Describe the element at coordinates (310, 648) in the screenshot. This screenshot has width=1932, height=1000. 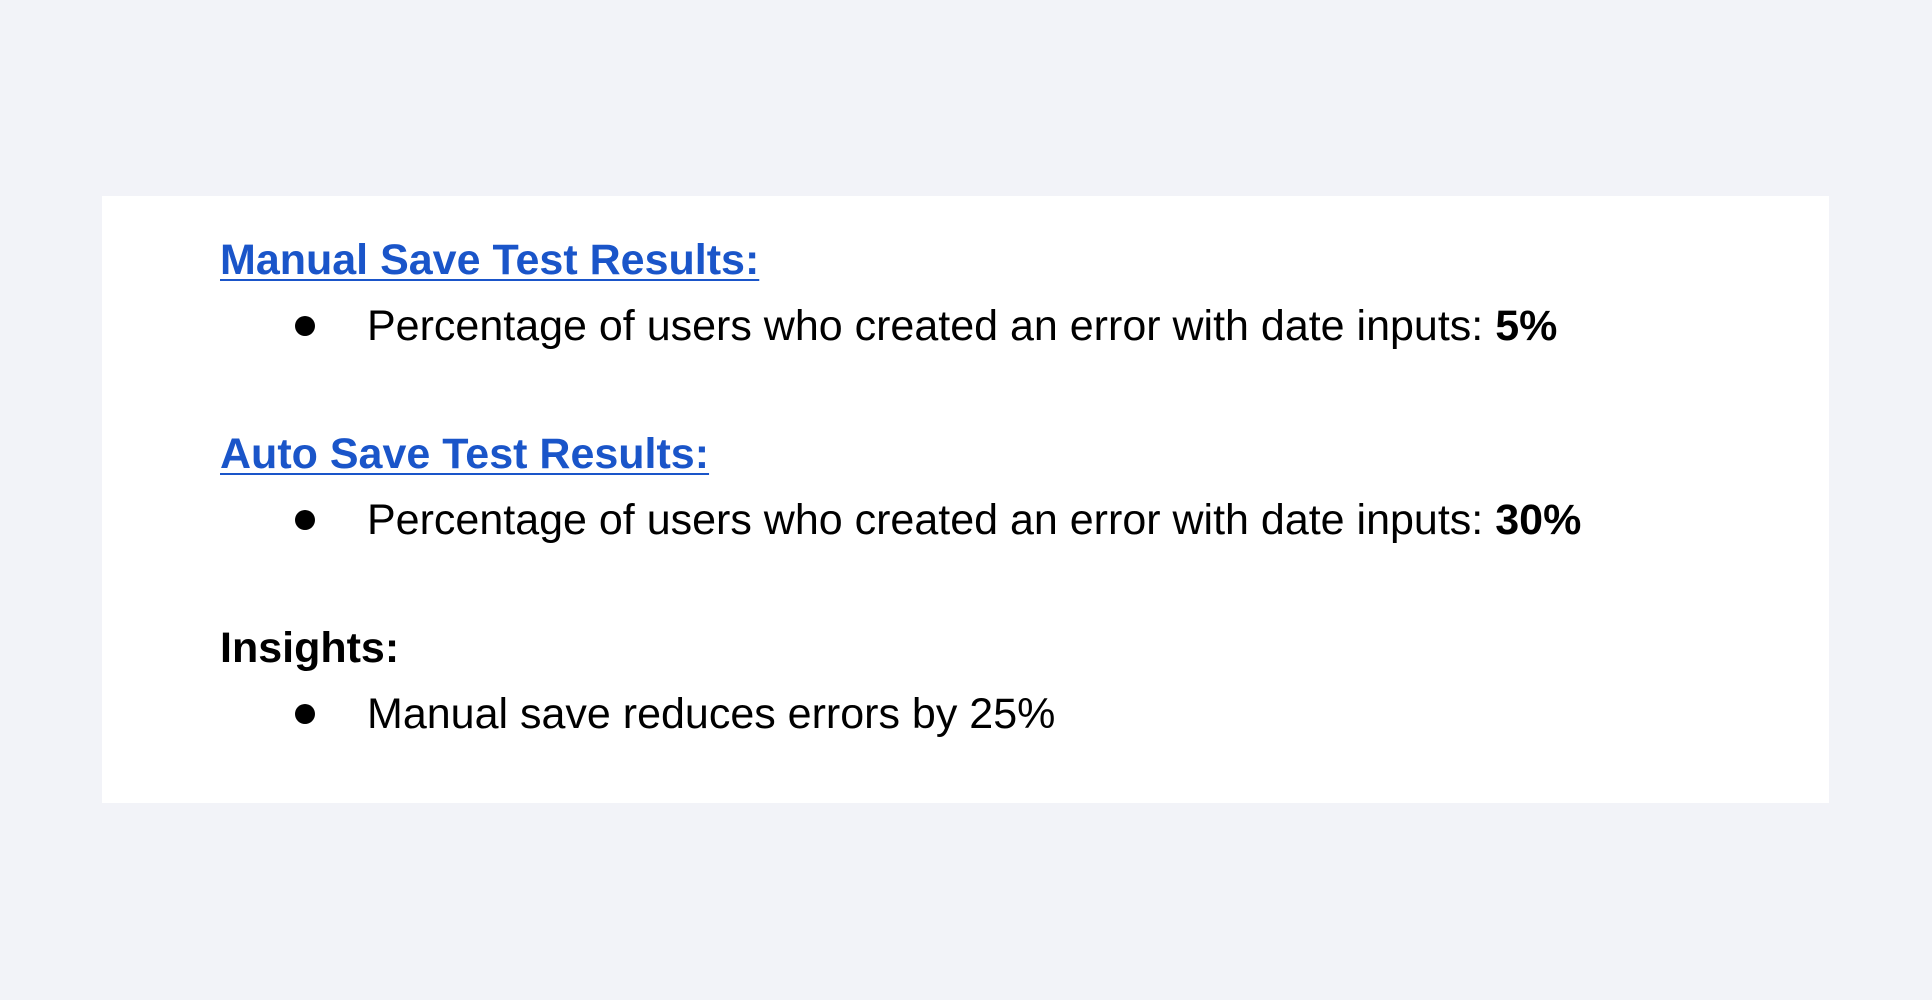
I see `insights-heading: Insights:` at that location.